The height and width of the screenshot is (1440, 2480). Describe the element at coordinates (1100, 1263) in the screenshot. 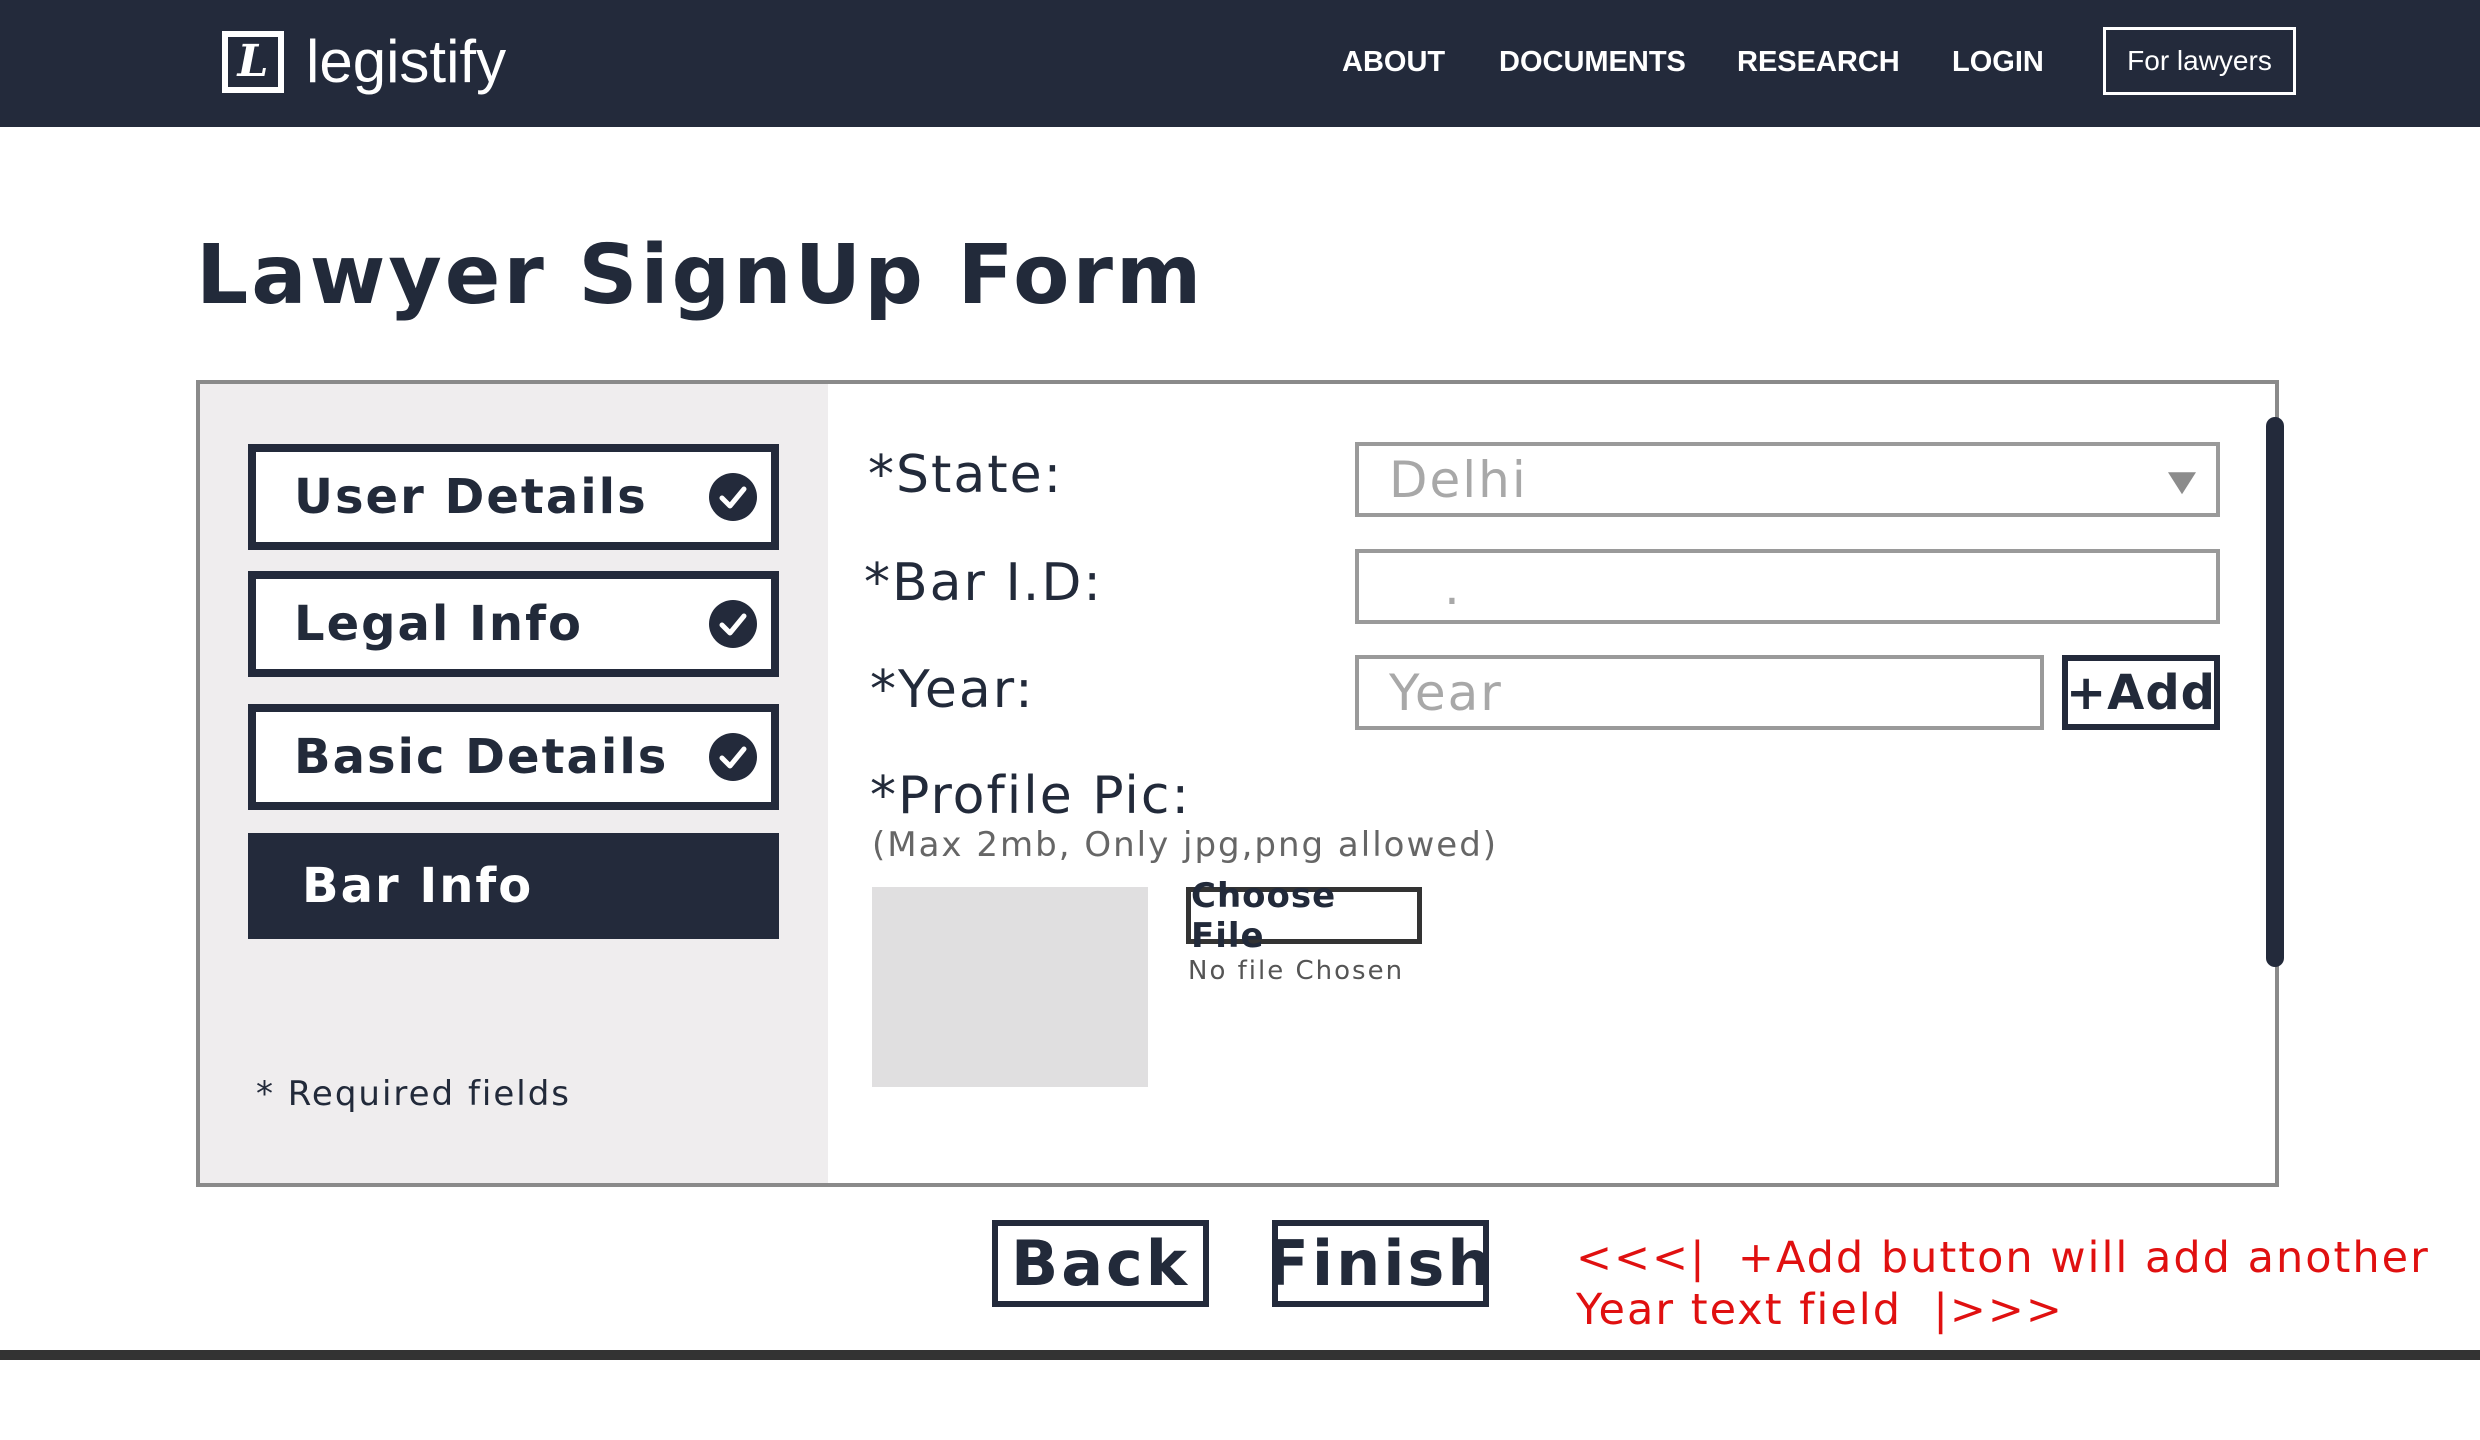

I see `back-button: Back` at that location.